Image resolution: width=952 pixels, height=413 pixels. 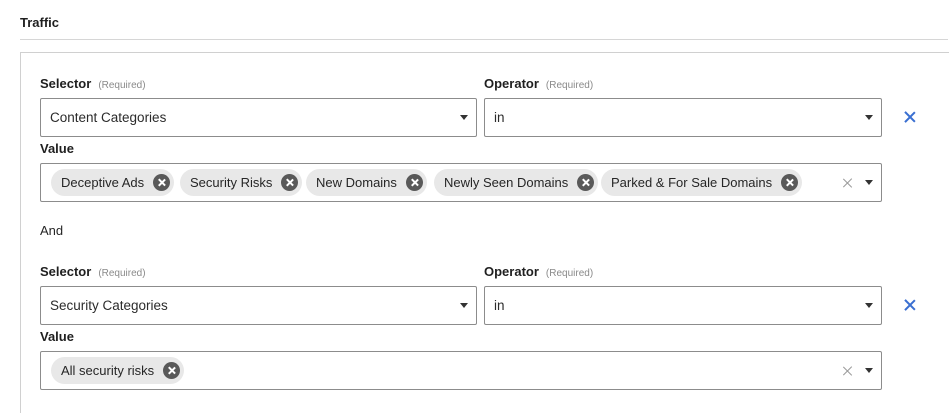 I want to click on value-label-1: Value, so click(x=57, y=148).